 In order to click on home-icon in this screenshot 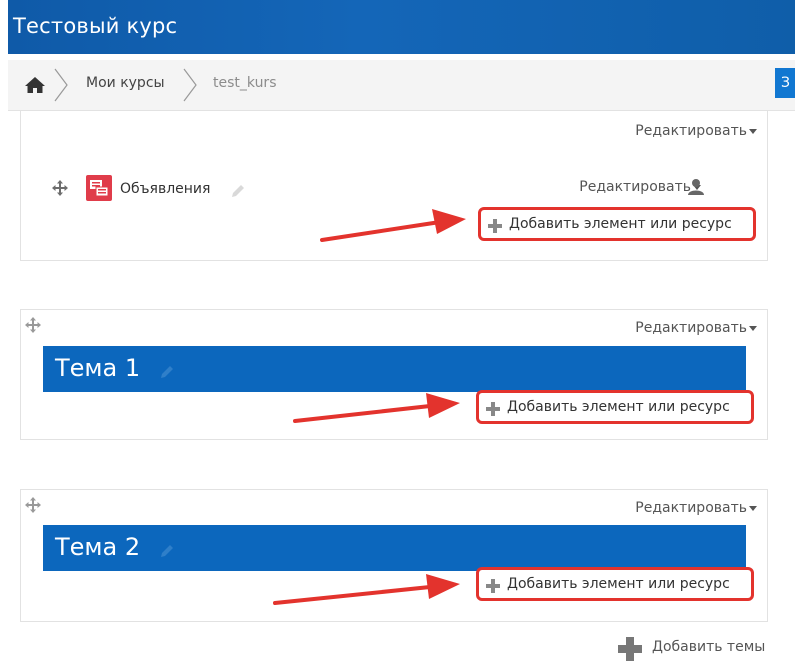, I will do `click(35, 85)`.